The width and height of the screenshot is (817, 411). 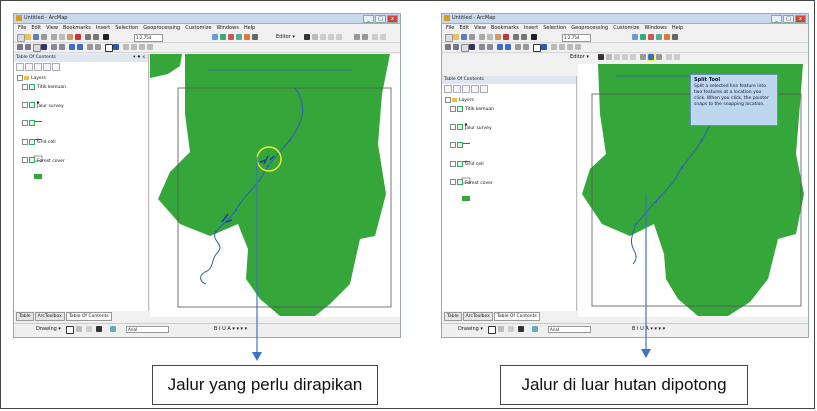 I want to click on measure-icon, so click(x=142, y=47).